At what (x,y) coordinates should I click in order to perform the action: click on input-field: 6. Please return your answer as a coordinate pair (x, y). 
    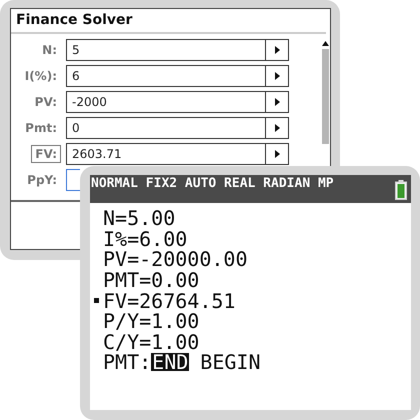
    Looking at the image, I should click on (177, 76).